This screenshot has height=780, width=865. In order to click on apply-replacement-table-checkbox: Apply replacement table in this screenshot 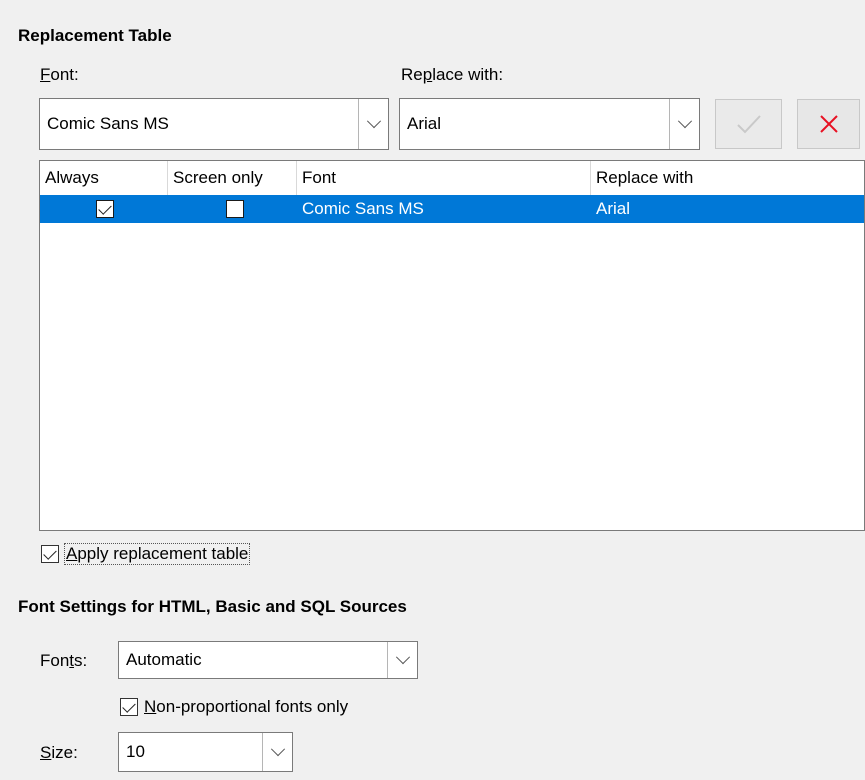, I will do `click(146, 554)`.